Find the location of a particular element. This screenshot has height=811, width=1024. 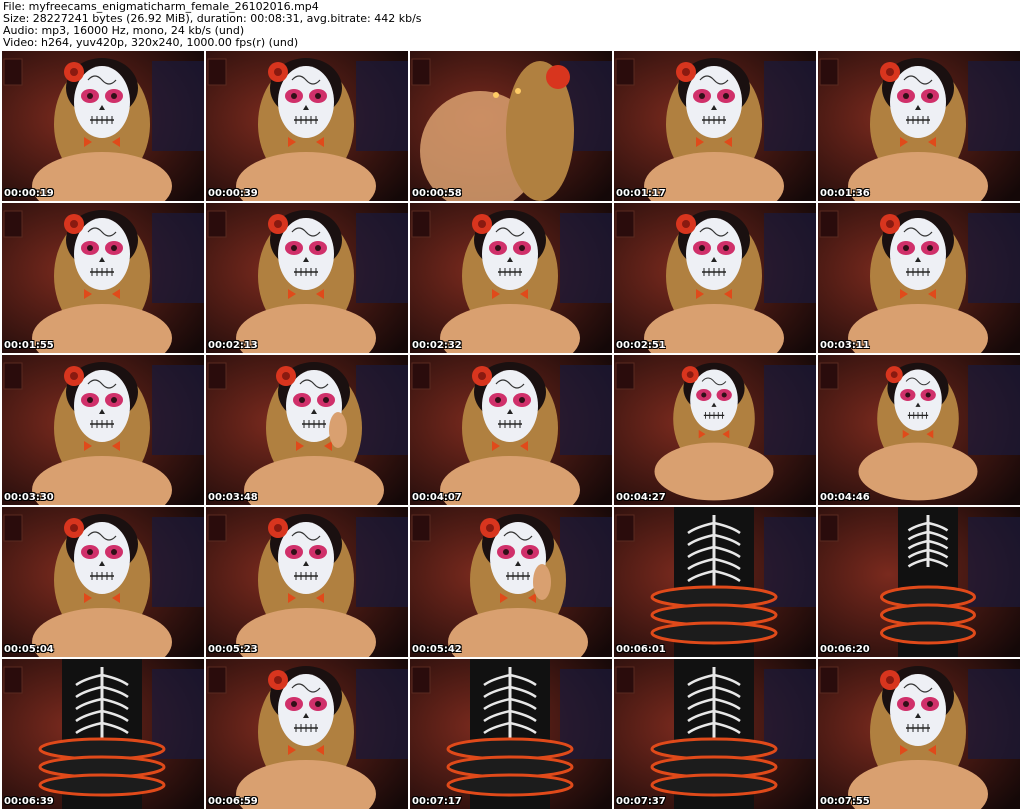

thumbnail: 00:05:42 is located at coordinates (511, 582).